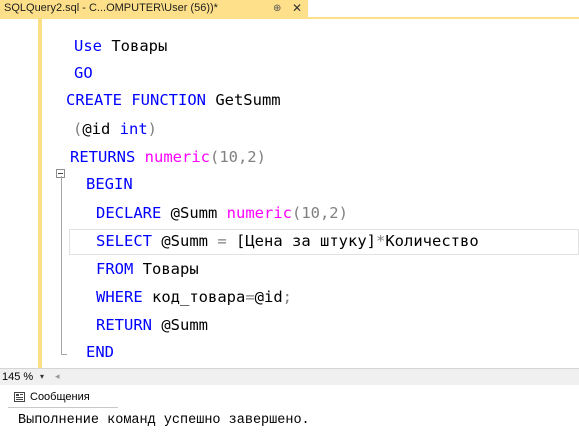 This screenshot has width=579, height=434. I want to click on keyword: GO, so click(83, 73).